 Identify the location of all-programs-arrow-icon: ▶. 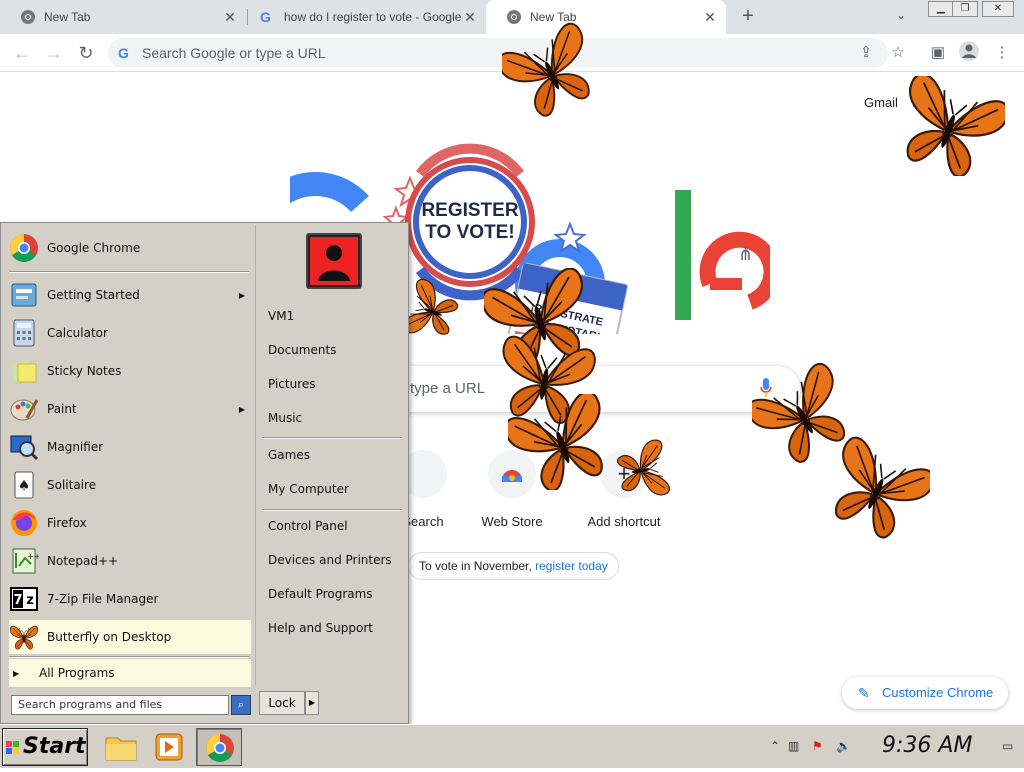
(16, 673).